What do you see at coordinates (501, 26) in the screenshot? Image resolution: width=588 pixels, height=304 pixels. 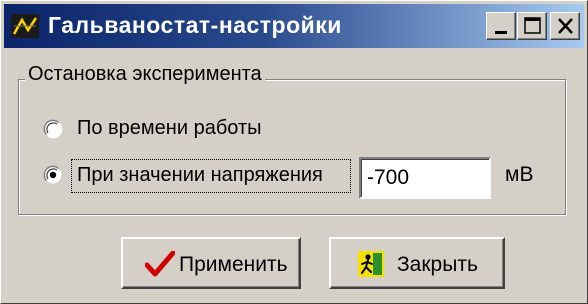 I see `minimize-button` at bounding box center [501, 26].